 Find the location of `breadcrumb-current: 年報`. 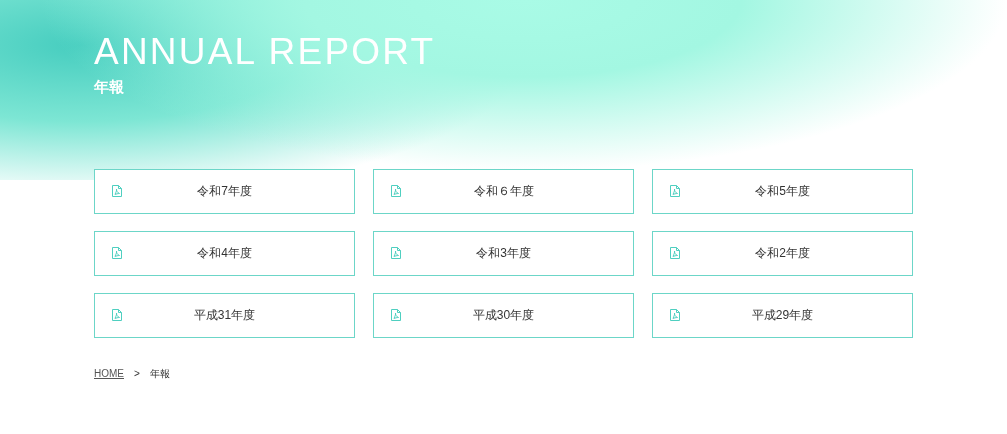

breadcrumb-current: 年報 is located at coordinates (159, 373).